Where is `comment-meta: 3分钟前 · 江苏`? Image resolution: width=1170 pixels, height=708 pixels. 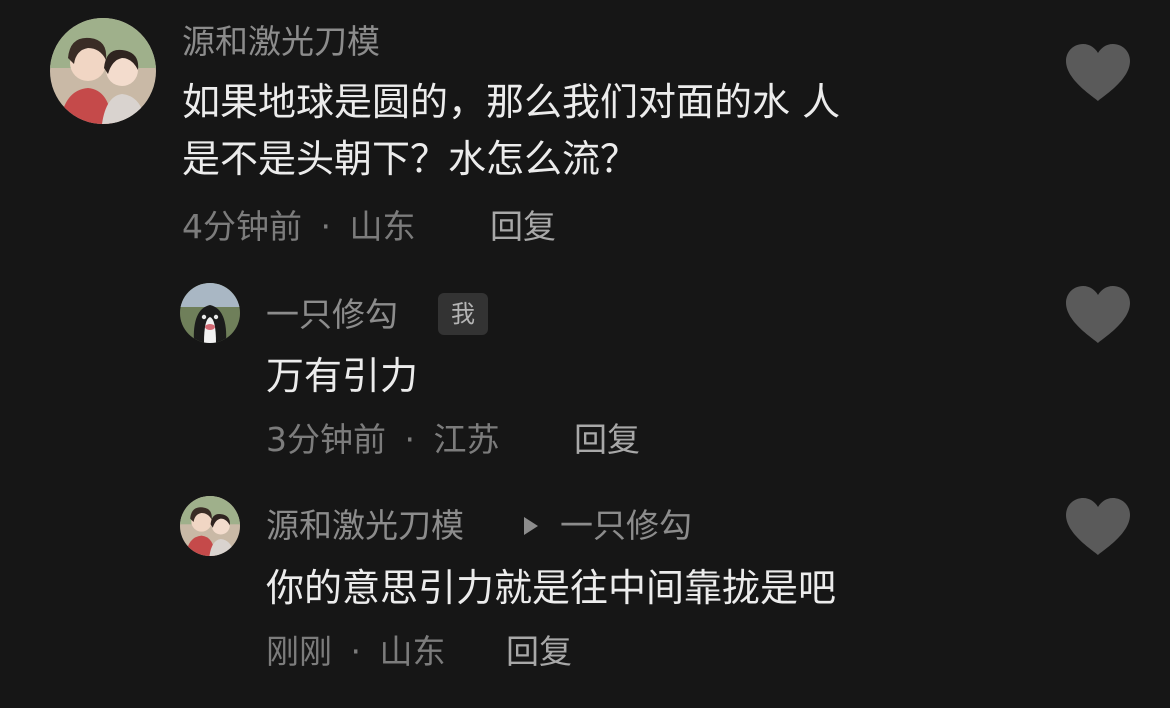 comment-meta: 3分钟前 · 江苏 is located at coordinates (383, 440).